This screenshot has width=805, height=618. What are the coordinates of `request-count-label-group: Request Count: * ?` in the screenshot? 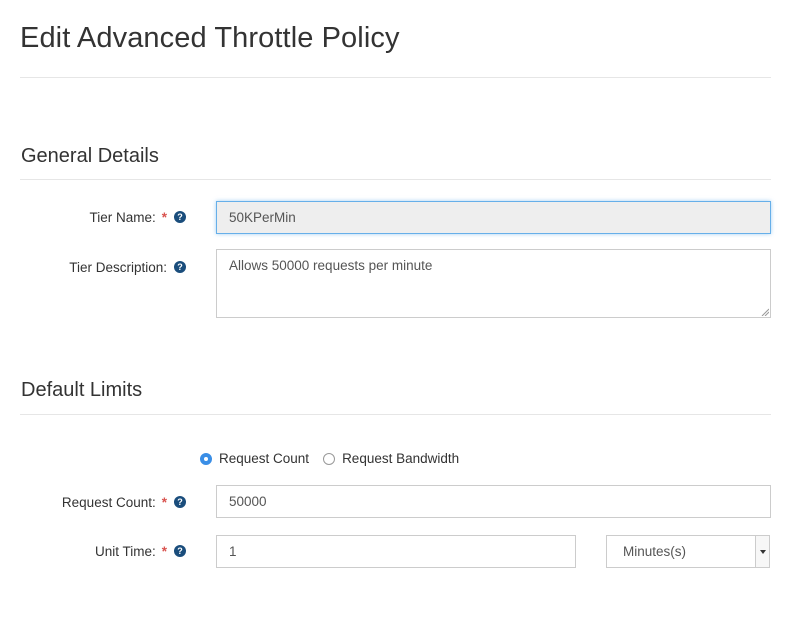 It's located at (93, 502).